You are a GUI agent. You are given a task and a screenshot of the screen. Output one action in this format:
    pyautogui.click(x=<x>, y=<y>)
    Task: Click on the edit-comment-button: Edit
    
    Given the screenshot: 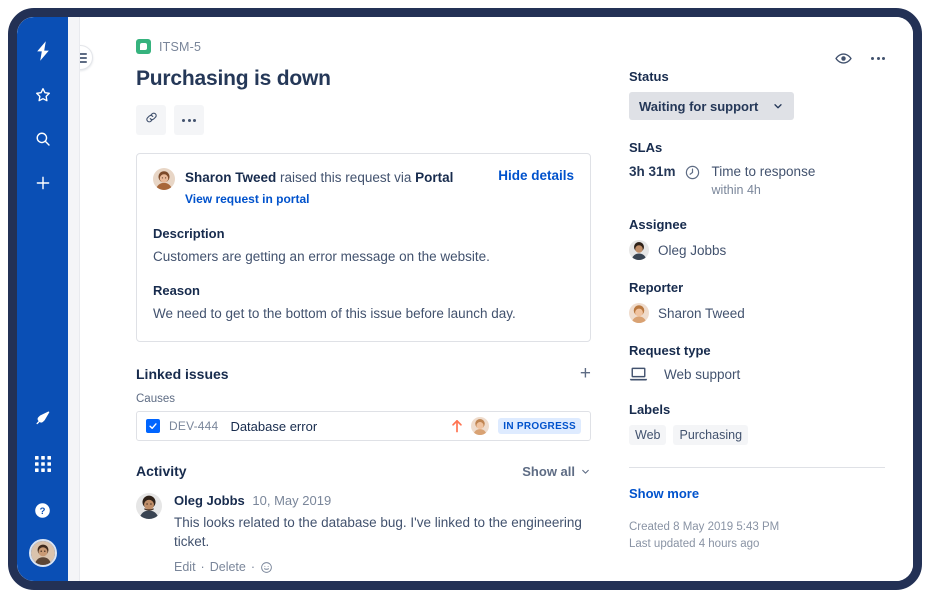 What is the action you would take?
    pyautogui.click(x=185, y=567)
    